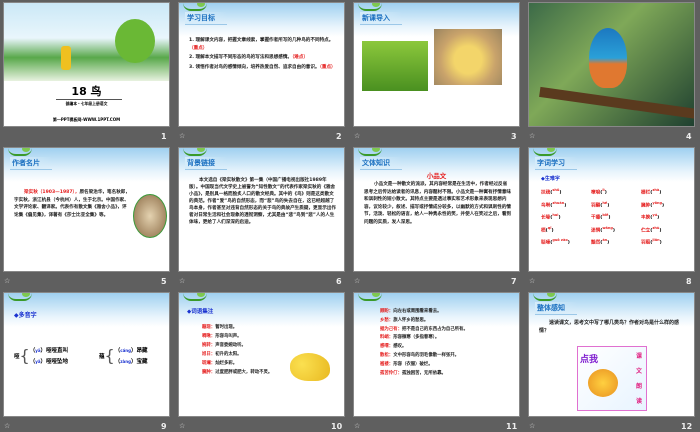 The width and height of the screenshot is (700, 432). What do you see at coordinates (445, 347) in the screenshot?
I see `glossary-entry: 感喟：感叹。` at bounding box center [445, 347].